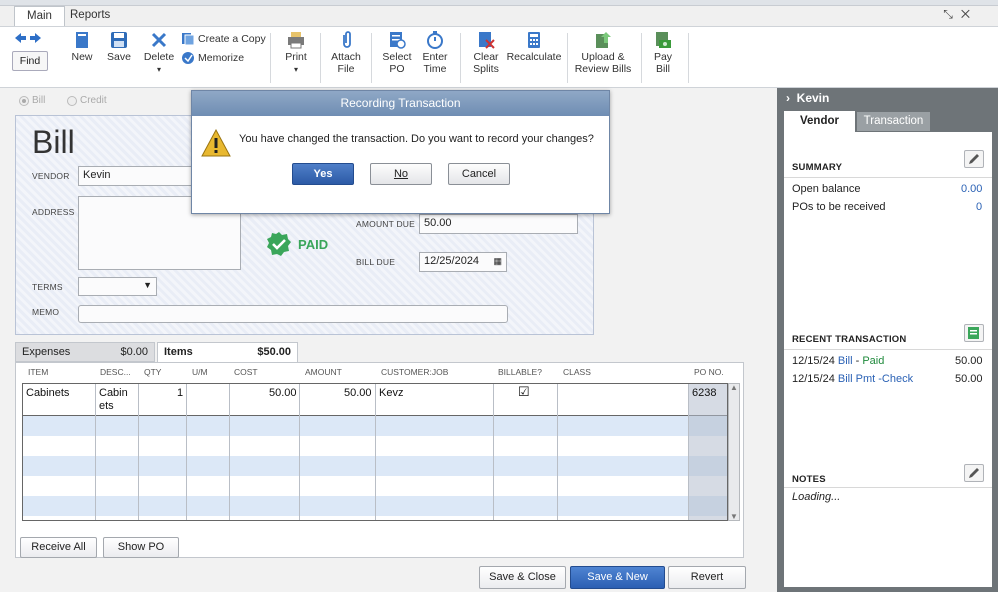 The height and width of the screenshot is (592, 998). Describe the element at coordinates (147, 285) in the screenshot. I see `chevron-down-icon: ▼` at that location.